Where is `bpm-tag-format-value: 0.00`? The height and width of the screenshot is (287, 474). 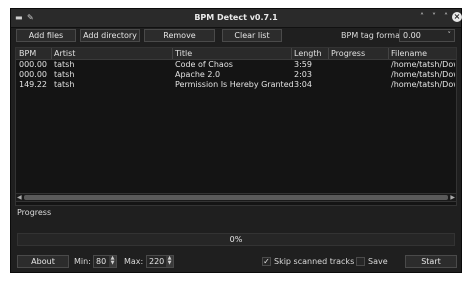 bpm-tag-format-value: 0.00 is located at coordinates (412, 35).